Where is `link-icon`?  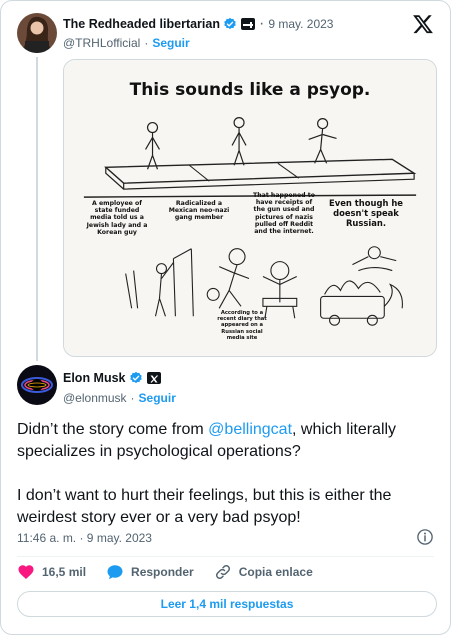 link-icon is located at coordinates (222, 572).